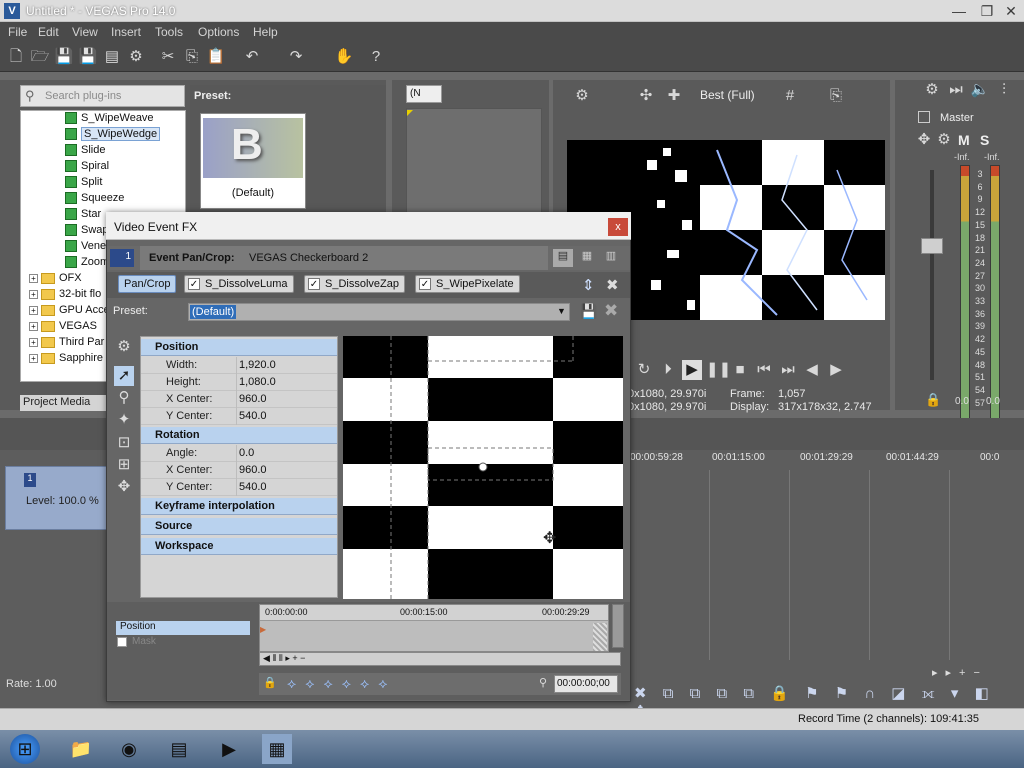  What do you see at coordinates (179, 749) in the screenshot?
I see `notes-taskbar-icon: ▤` at bounding box center [179, 749].